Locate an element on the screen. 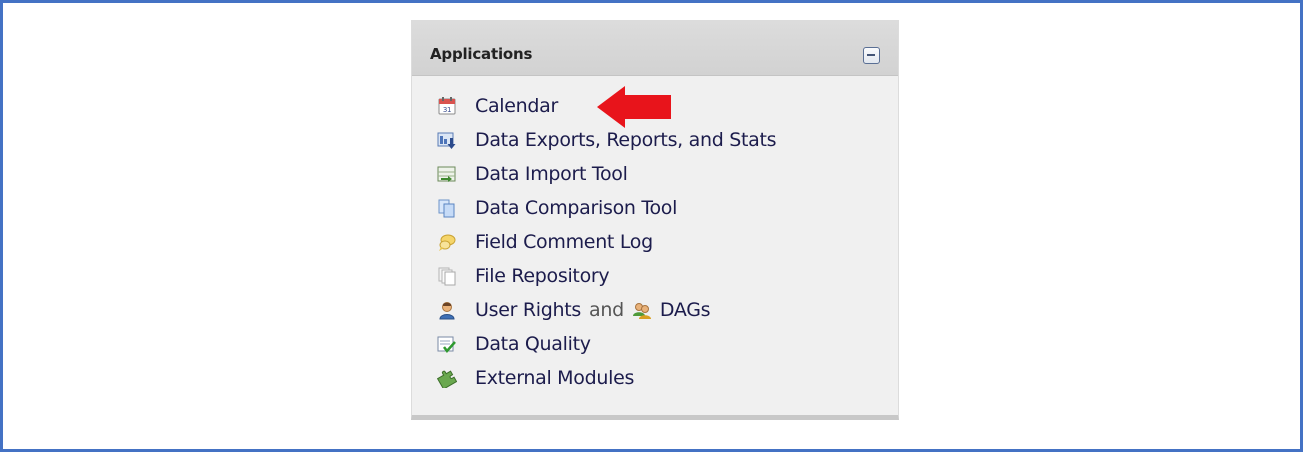 This screenshot has width=1303, height=452. data-import-icon is located at coordinates (447, 174).